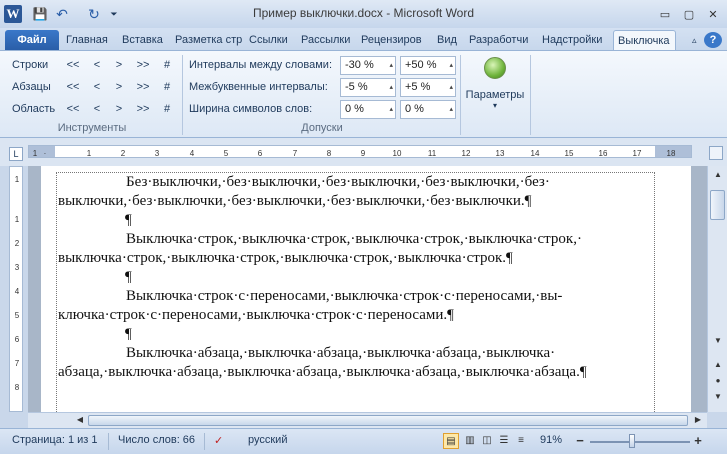  What do you see at coordinates (698, 420) in the screenshot?
I see `scroll-right-icon: ▶` at bounding box center [698, 420].